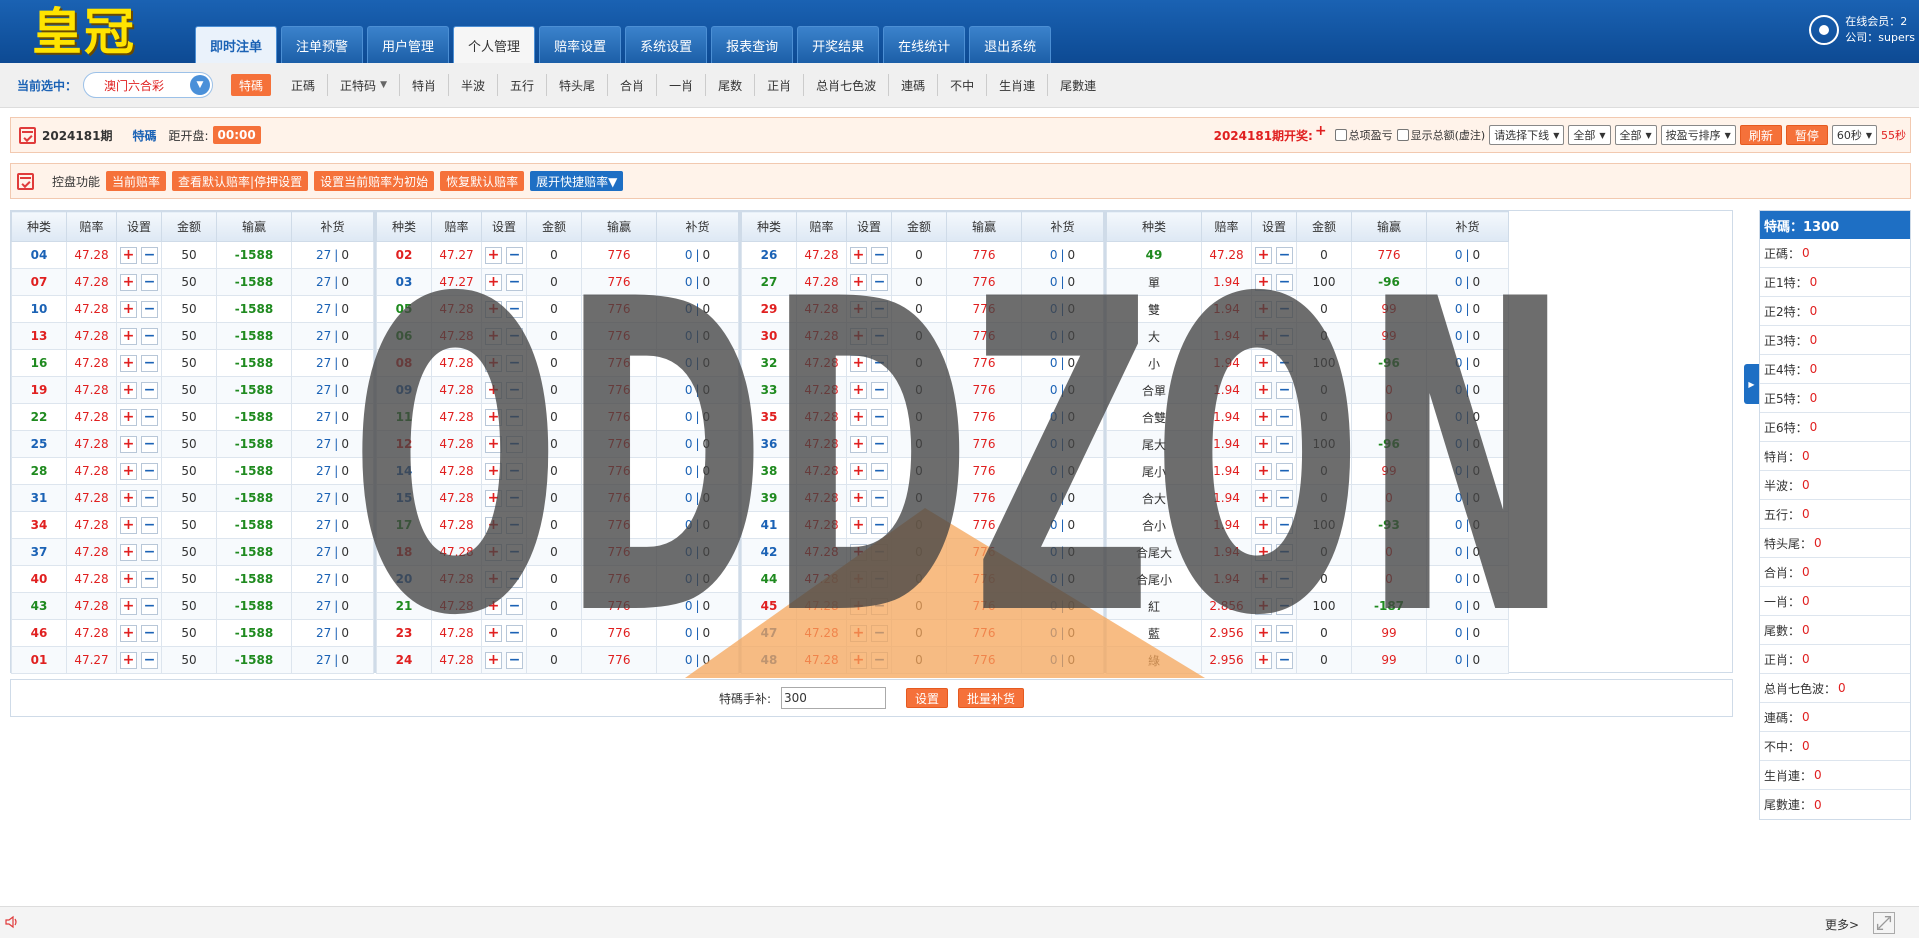 This screenshot has width=1919, height=938. What do you see at coordinates (474, 85) in the screenshot?
I see `game-tab-4: 半波` at bounding box center [474, 85].